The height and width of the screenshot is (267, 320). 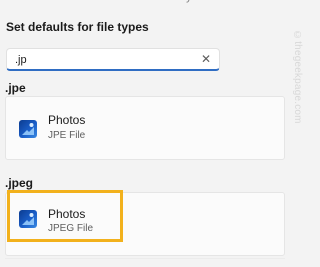 What do you see at coordinates (113, 59) in the screenshot?
I see `file-type-search-input: .jp ✕` at bounding box center [113, 59].